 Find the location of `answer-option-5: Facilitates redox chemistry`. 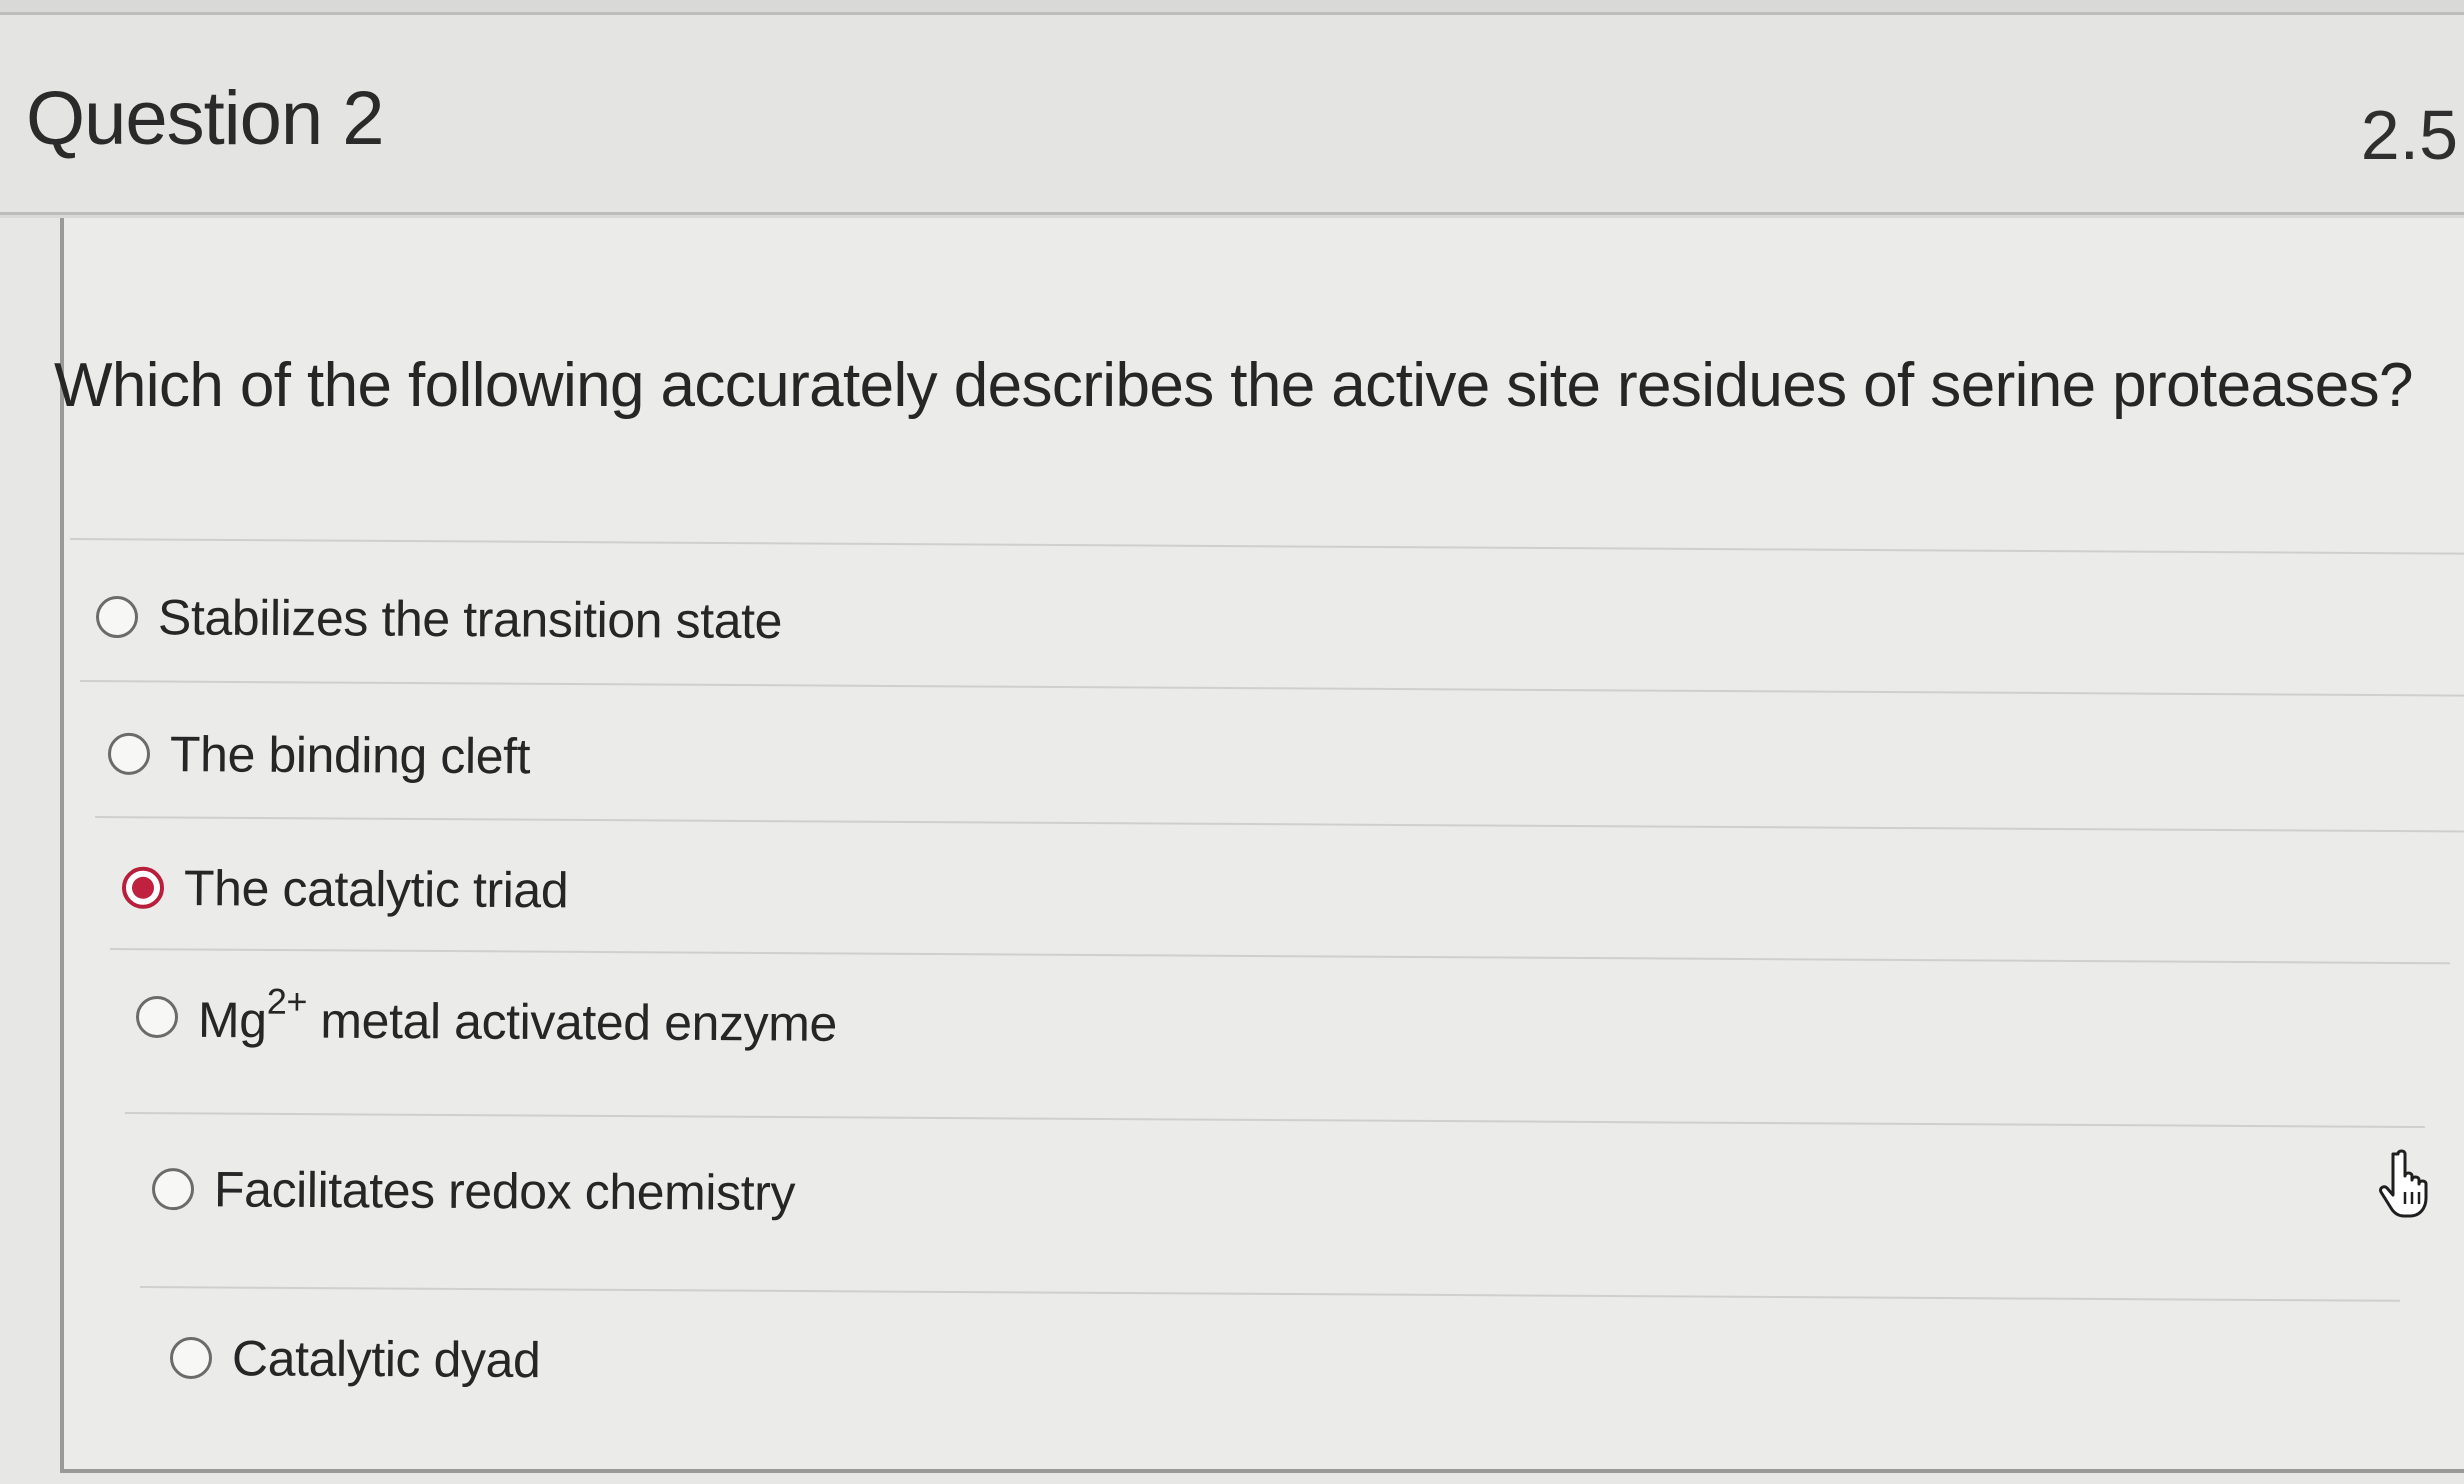

answer-option-5: Facilitates redox chemistry is located at coordinates (473, 1191).